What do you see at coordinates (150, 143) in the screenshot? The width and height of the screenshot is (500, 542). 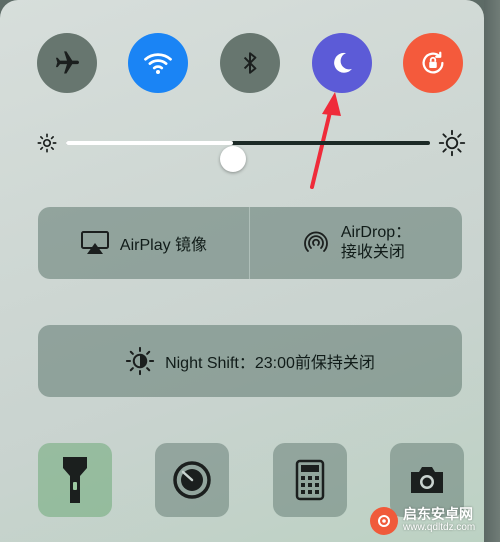 I see `brightness-fill` at bounding box center [150, 143].